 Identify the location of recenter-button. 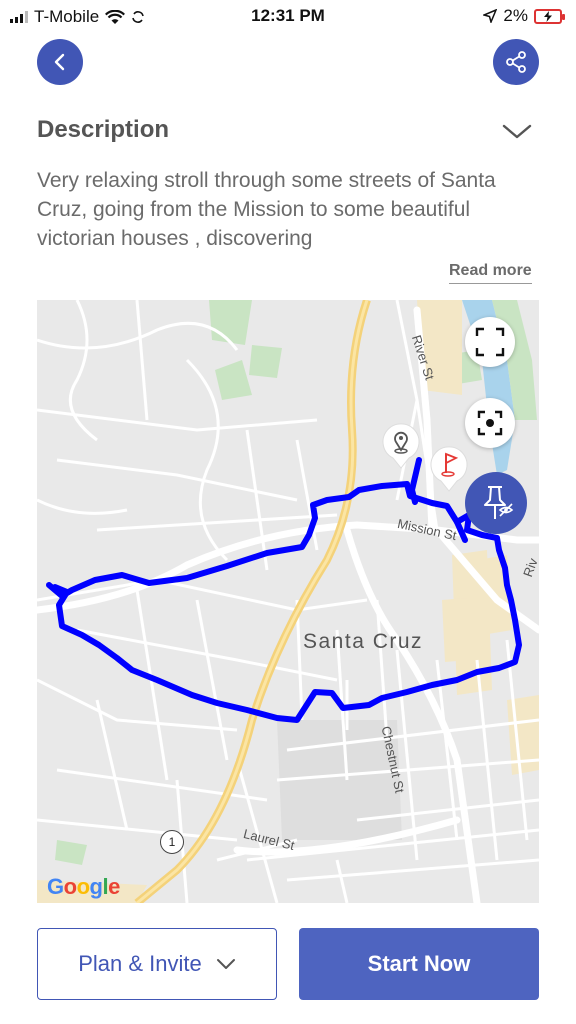
(490, 423).